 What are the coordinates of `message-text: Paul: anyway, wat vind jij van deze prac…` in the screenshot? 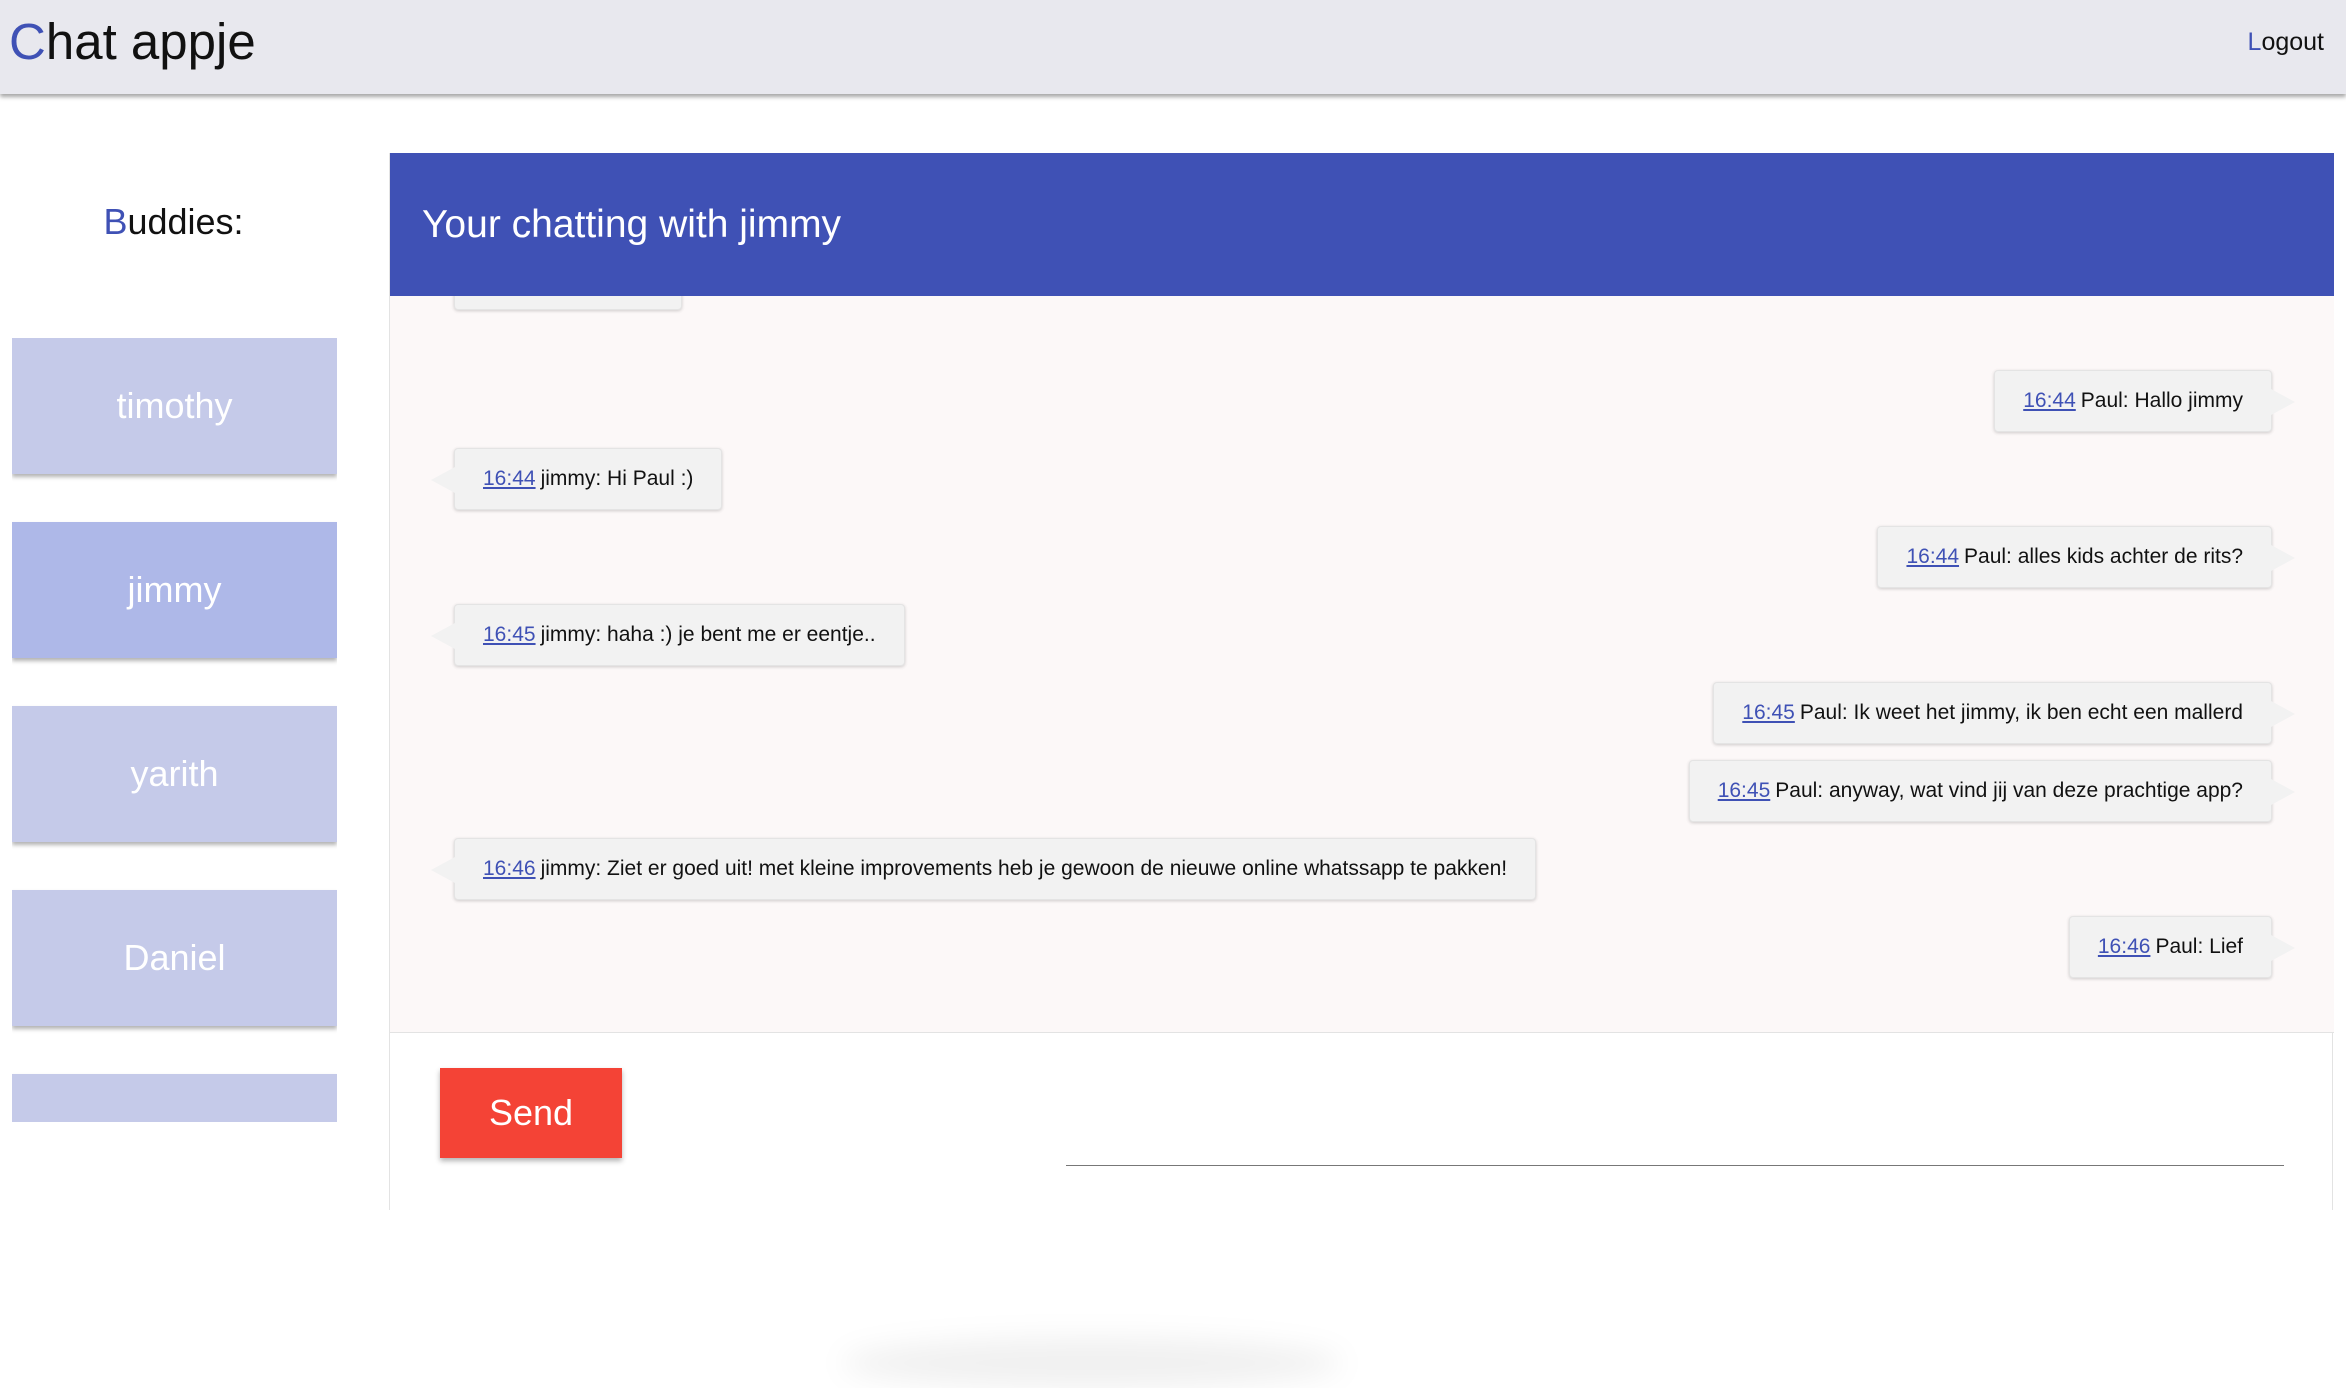 It's located at (2009, 790).